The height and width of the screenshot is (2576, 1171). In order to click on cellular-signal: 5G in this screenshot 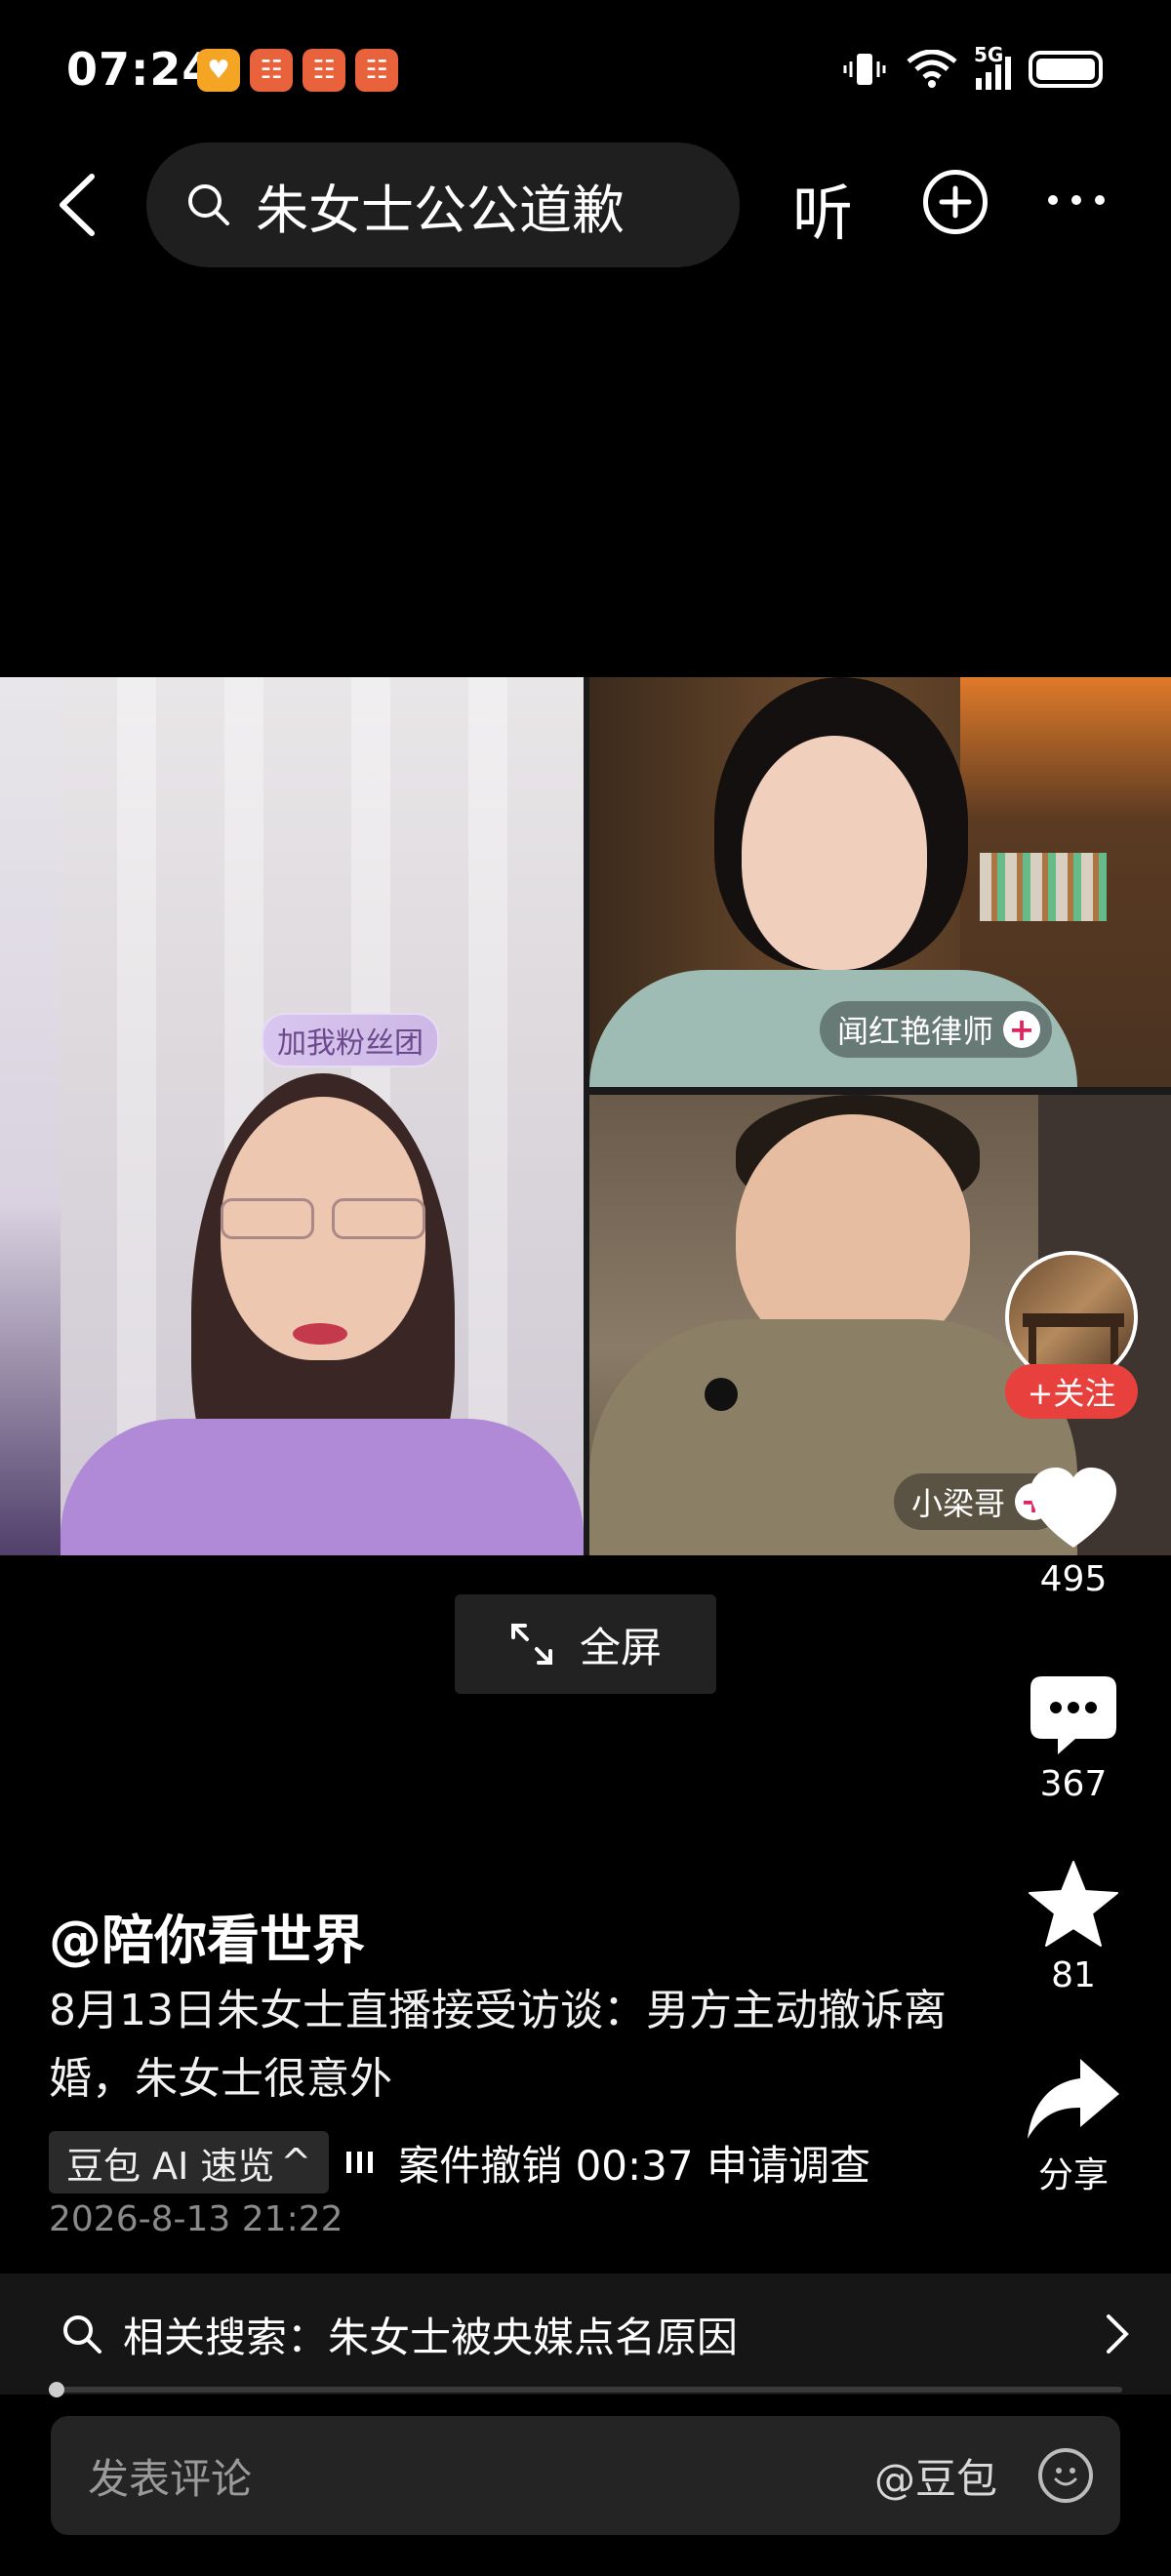, I will do `click(992, 66)`.